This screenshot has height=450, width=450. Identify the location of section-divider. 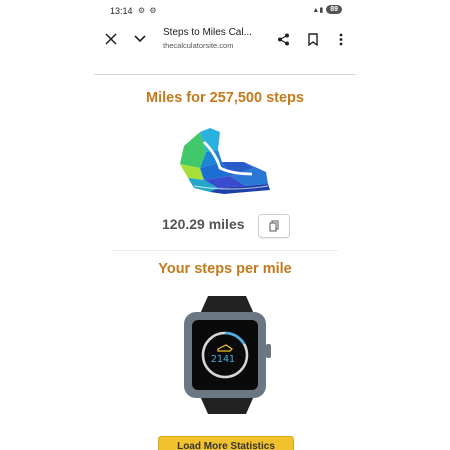
(225, 250).